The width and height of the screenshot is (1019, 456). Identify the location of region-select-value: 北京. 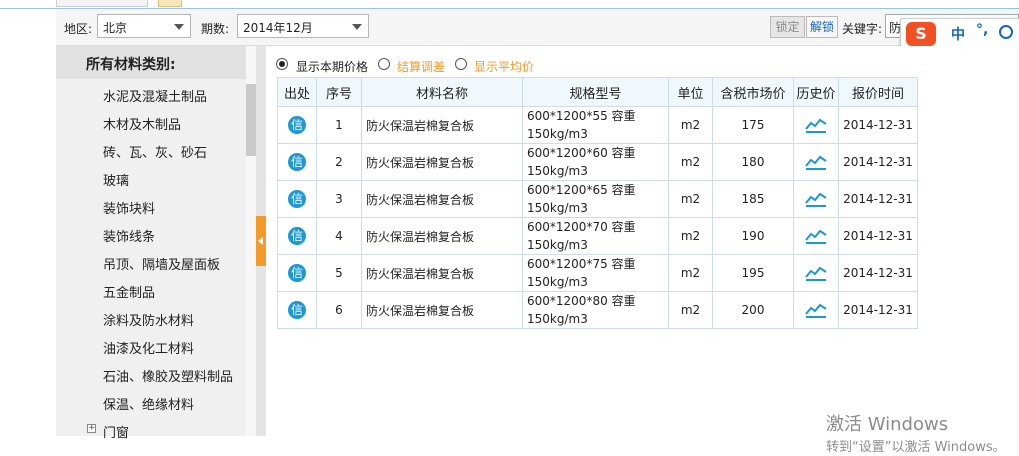
(115, 28).